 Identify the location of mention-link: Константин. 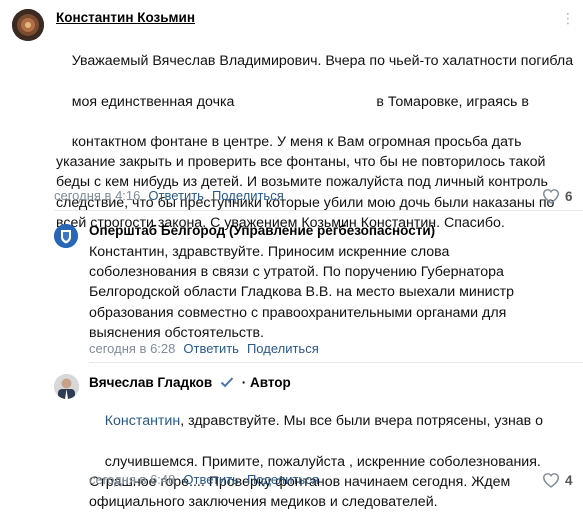
(142, 421).